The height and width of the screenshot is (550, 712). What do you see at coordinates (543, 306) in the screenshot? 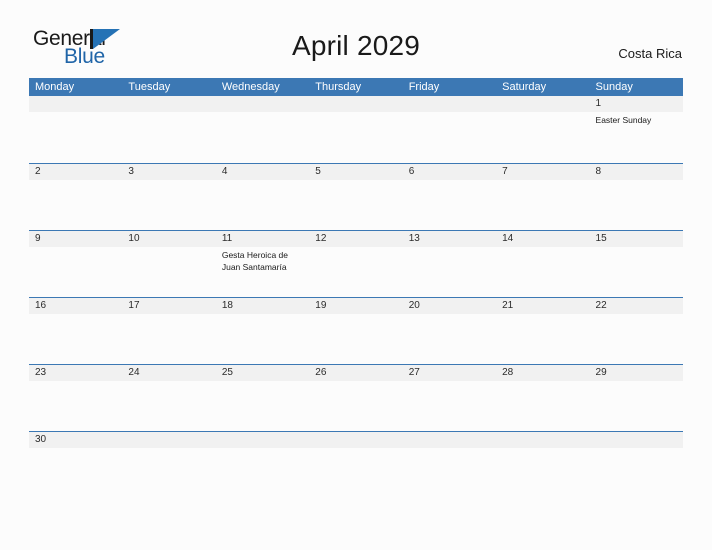
I see `day-number-band: 21` at bounding box center [543, 306].